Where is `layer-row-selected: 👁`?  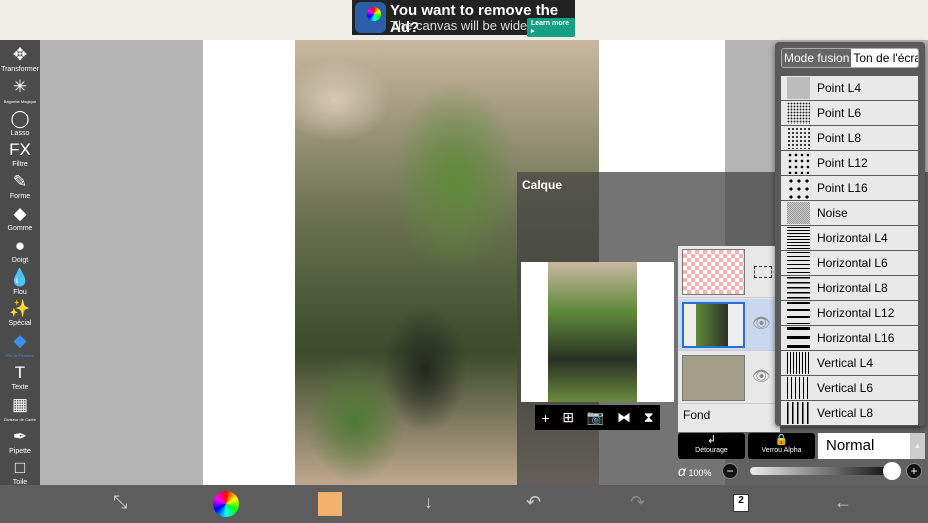 layer-row-selected: 👁 is located at coordinates (729, 325).